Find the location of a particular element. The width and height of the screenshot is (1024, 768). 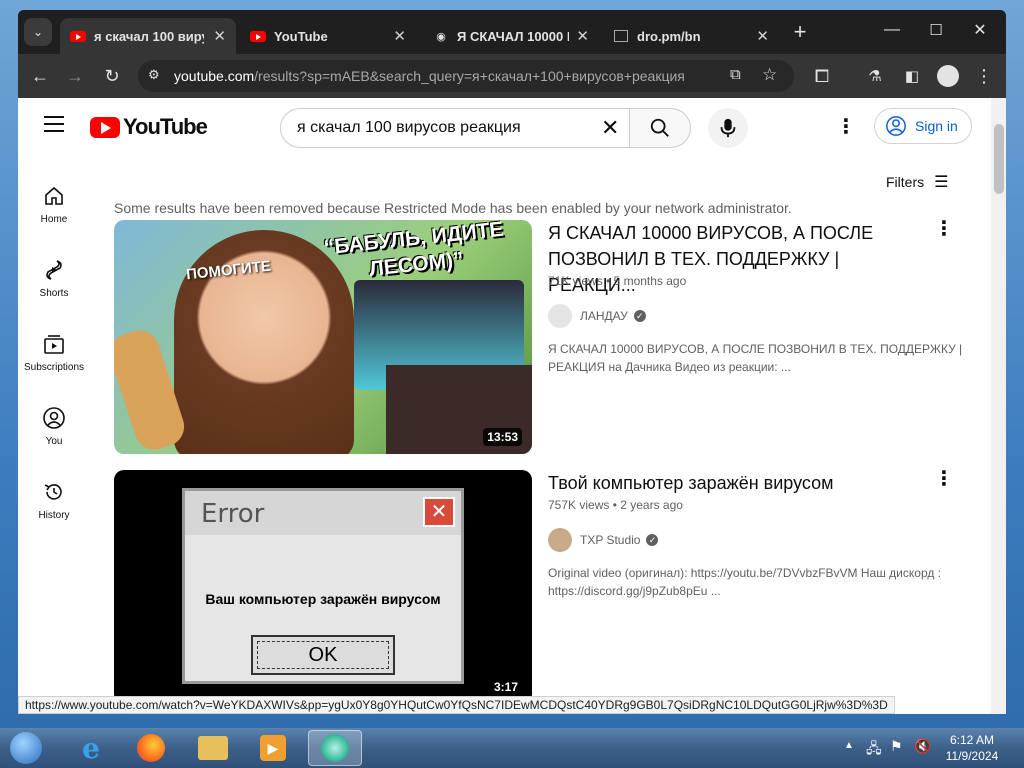

guide-history: History is located at coordinates (54, 500).